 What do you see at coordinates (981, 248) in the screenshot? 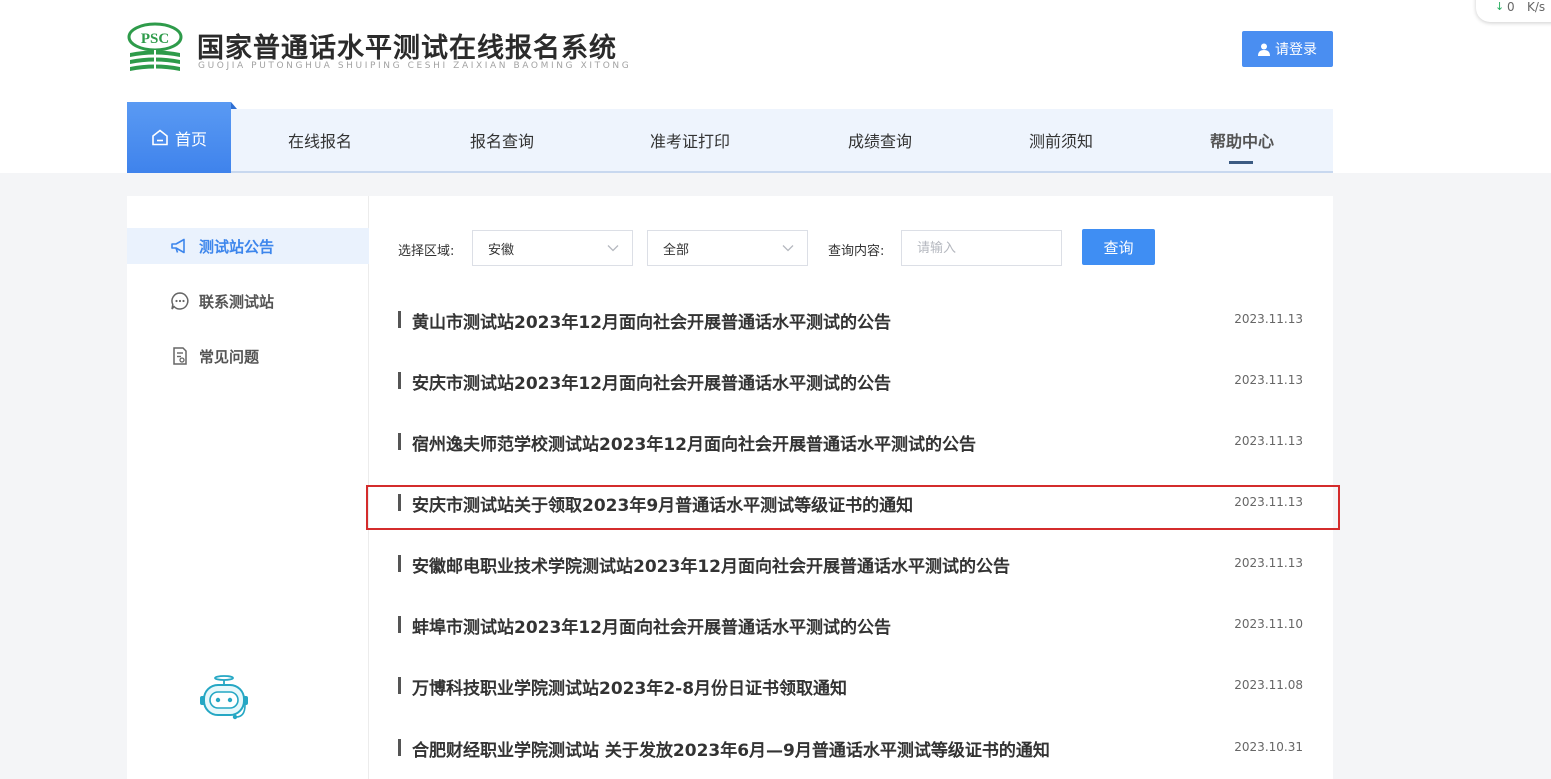
I see `query-input` at bounding box center [981, 248].